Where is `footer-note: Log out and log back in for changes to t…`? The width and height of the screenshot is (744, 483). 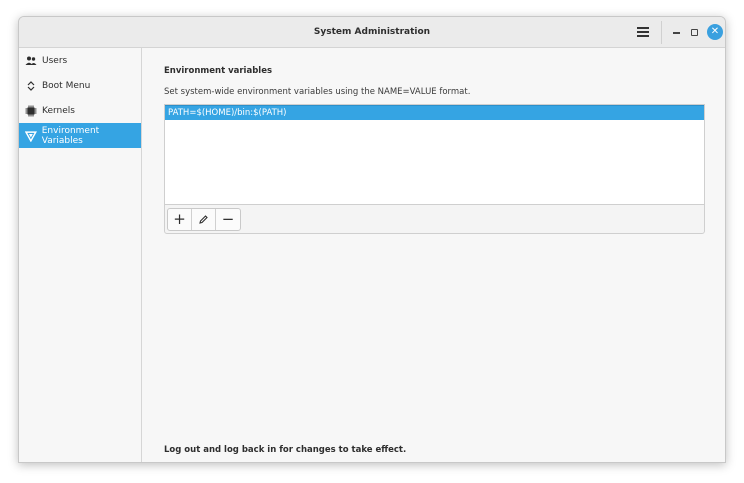
footer-note: Log out and log back in for changes to t… is located at coordinates (285, 450).